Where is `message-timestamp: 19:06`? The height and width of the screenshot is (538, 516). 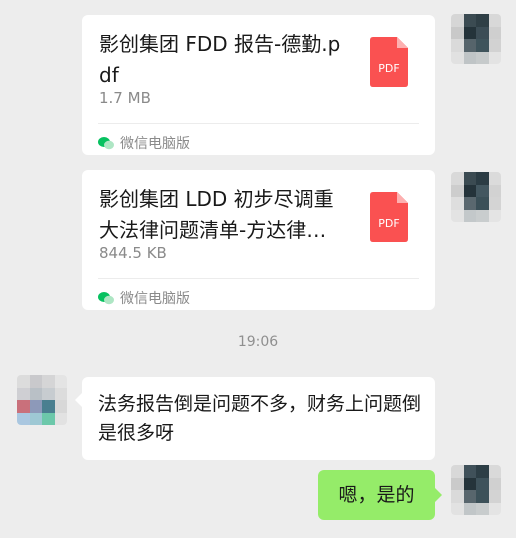 message-timestamp: 19:06 is located at coordinates (258, 342).